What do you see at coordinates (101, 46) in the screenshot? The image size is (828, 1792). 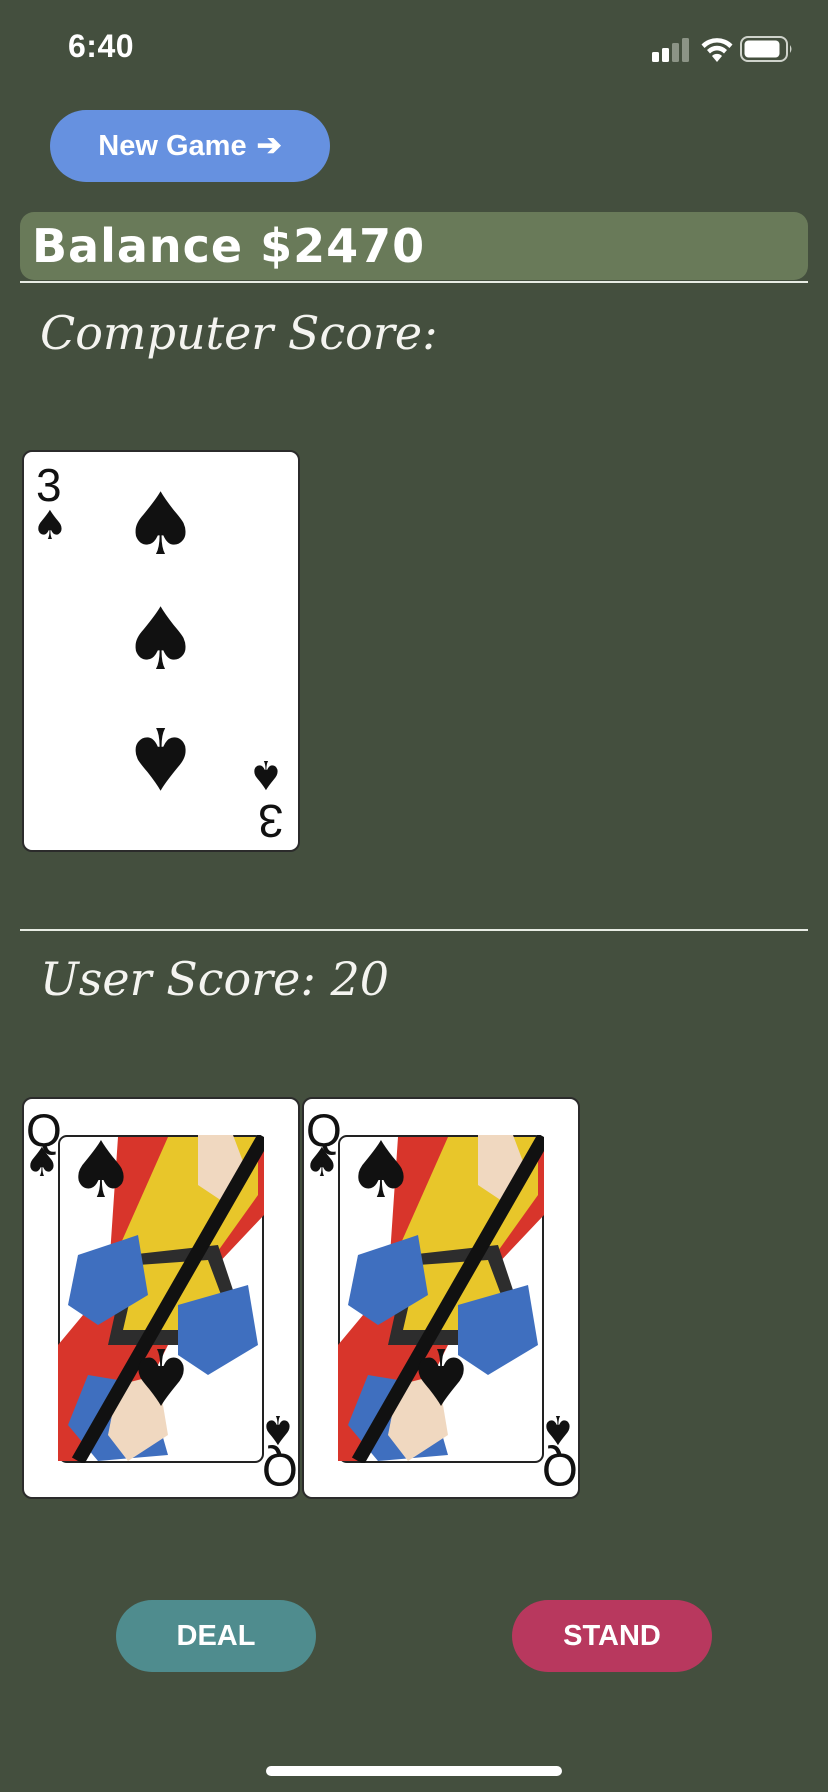 I see `status-time: 6:40` at bounding box center [101, 46].